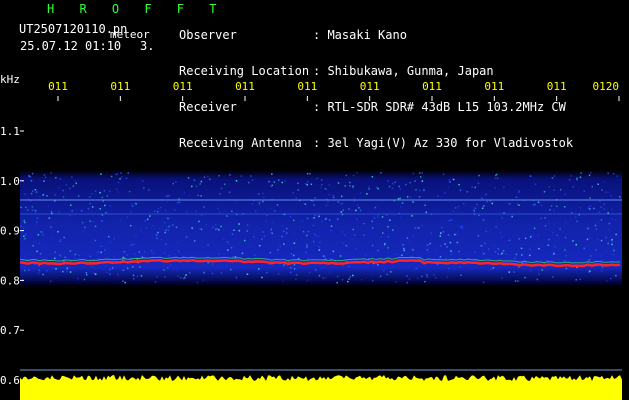 The height and width of the screenshot is (400, 629). Describe the element at coordinates (10, 330) in the screenshot. I see `y-tick-label: 0.7` at that location.